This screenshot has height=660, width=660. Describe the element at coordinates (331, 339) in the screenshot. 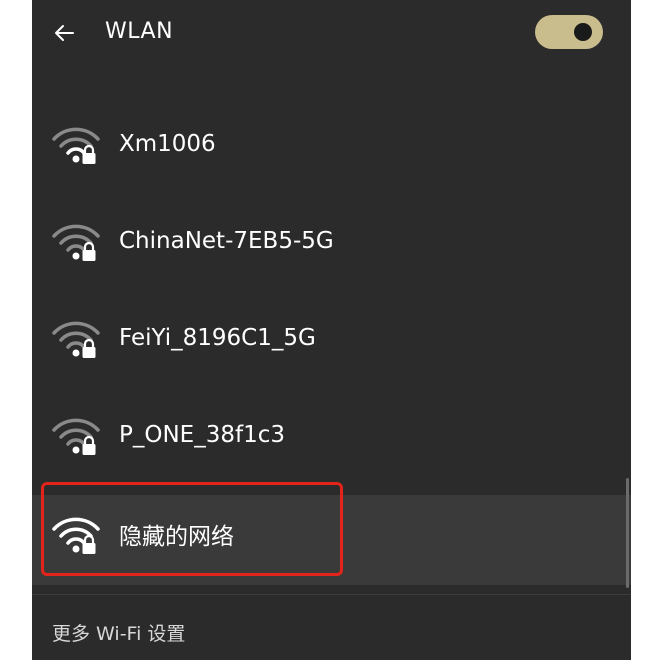

I see `network-item: FeiYi_8196C1_5G` at that location.